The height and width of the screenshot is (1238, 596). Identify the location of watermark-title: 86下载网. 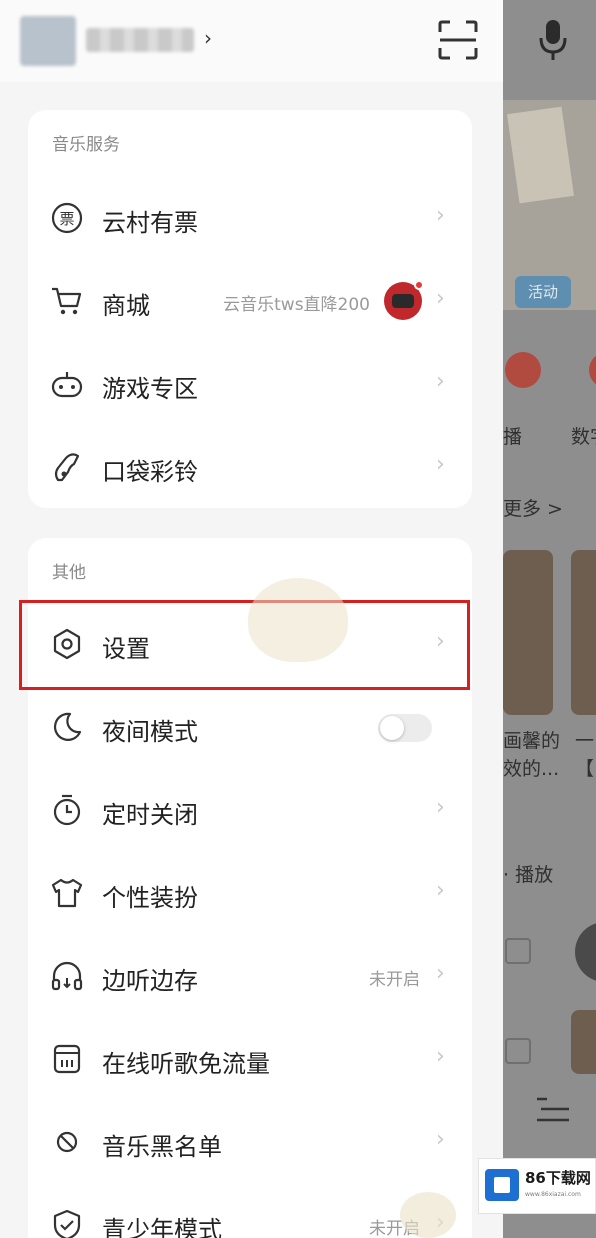
(558, 1178).